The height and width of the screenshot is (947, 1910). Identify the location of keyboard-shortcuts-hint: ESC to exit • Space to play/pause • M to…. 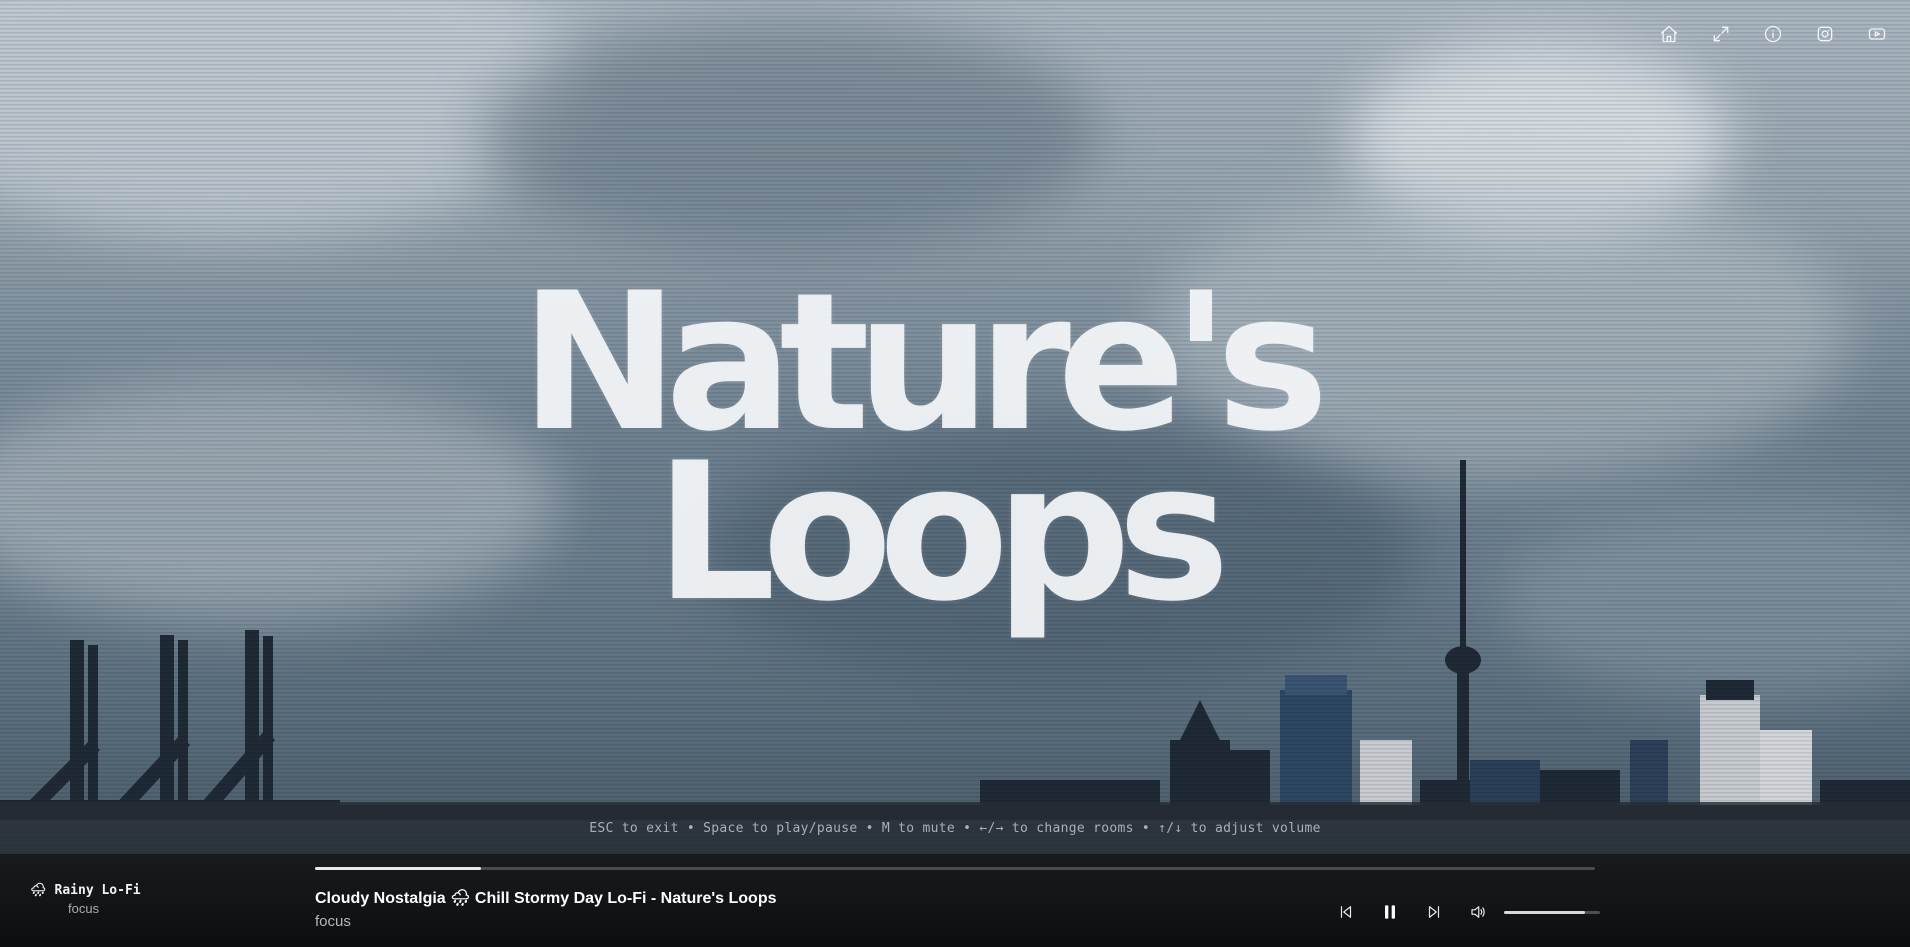
(955, 828).